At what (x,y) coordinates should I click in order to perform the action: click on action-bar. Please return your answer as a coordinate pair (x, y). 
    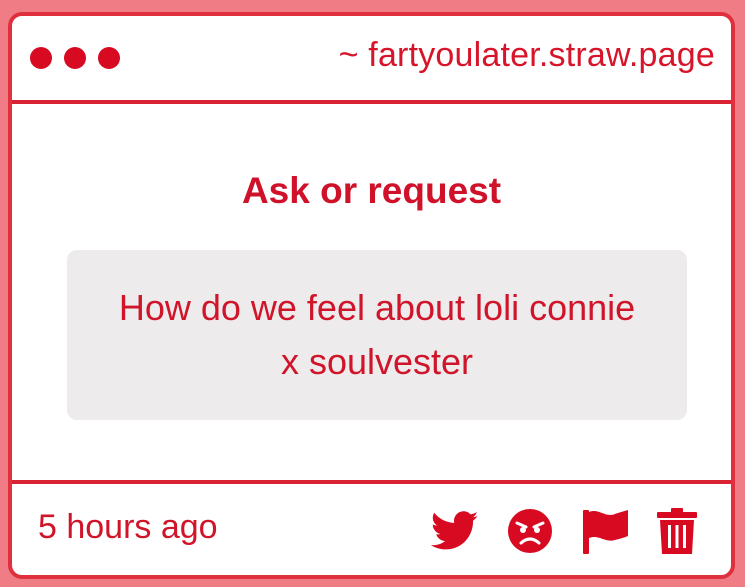
    Looking at the image, I should click on (564, 531).